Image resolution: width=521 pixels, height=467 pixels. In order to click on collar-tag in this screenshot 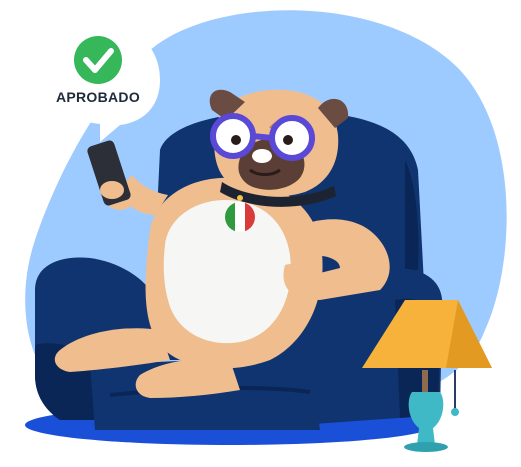, I will do `click(240, 217)`.